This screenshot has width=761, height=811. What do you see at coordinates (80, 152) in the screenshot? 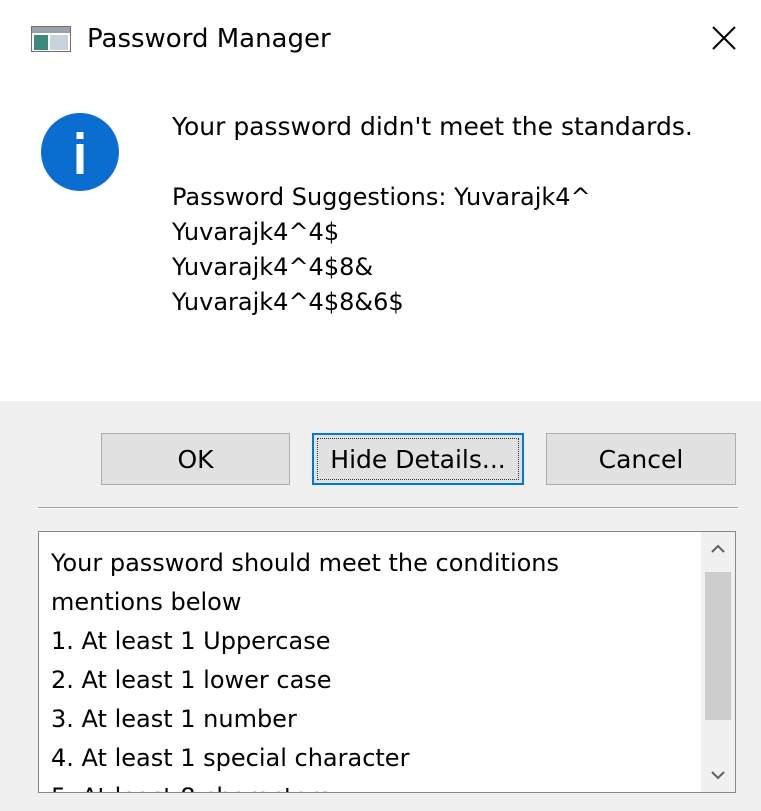
I see `info-icon` at bounding box center [80, 152].